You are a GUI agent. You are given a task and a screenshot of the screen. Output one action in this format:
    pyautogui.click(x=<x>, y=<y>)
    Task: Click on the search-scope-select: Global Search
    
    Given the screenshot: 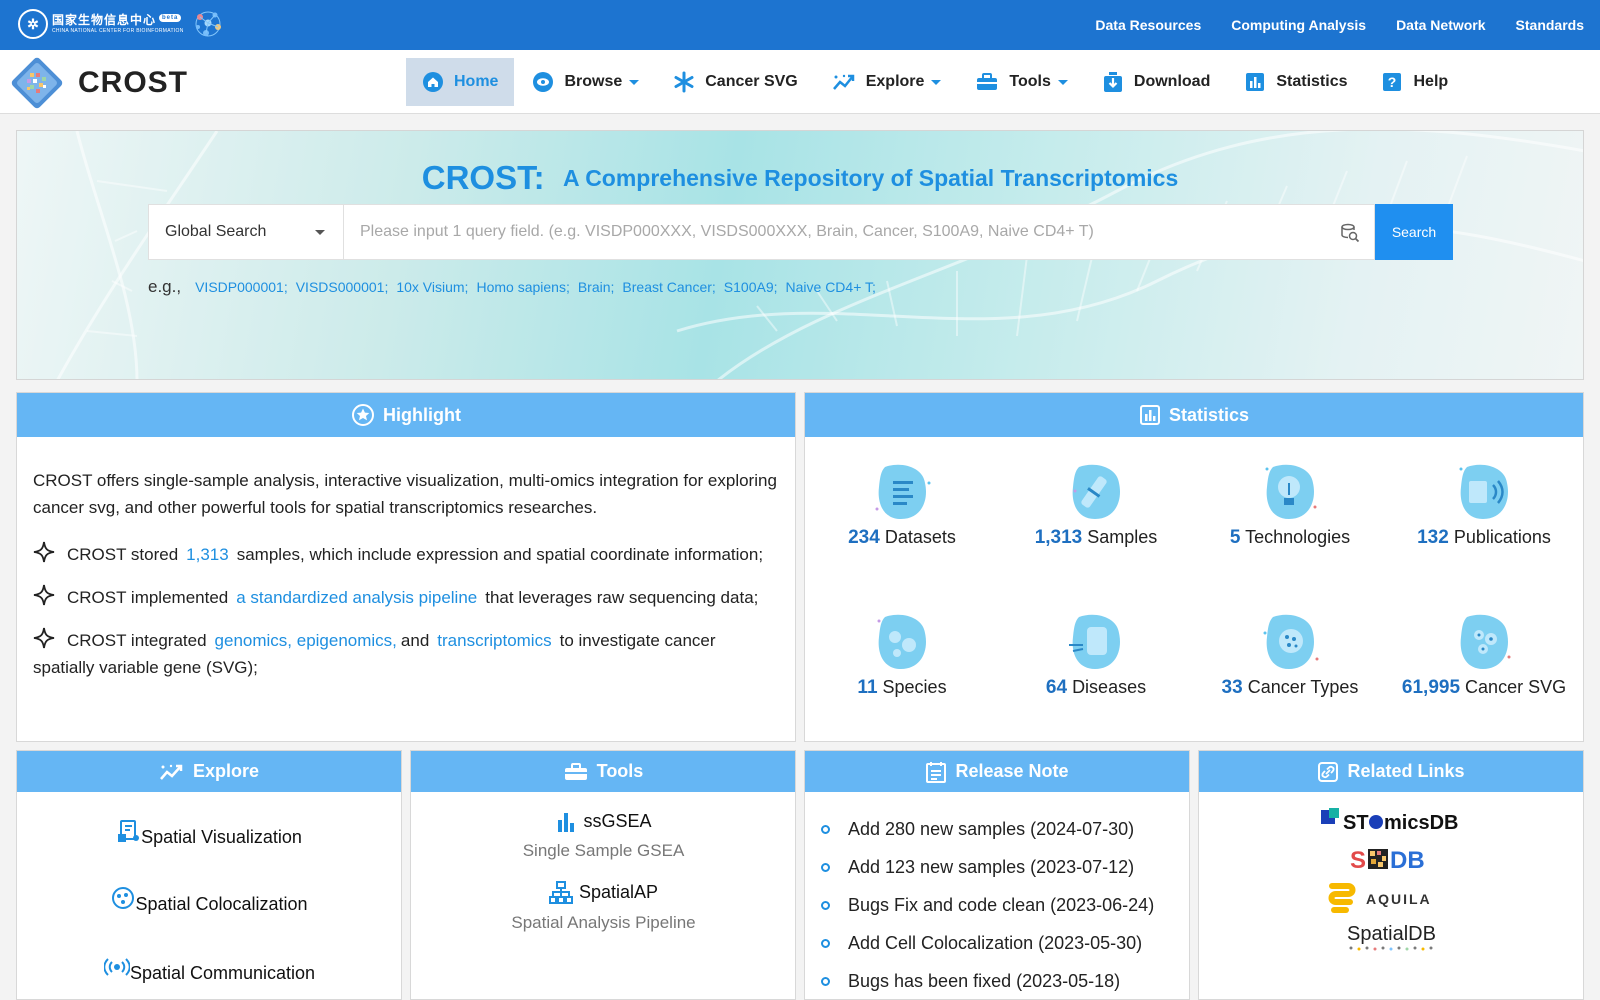 What is the action you would take?
    pyautogui.click(x=246, y=232)
    